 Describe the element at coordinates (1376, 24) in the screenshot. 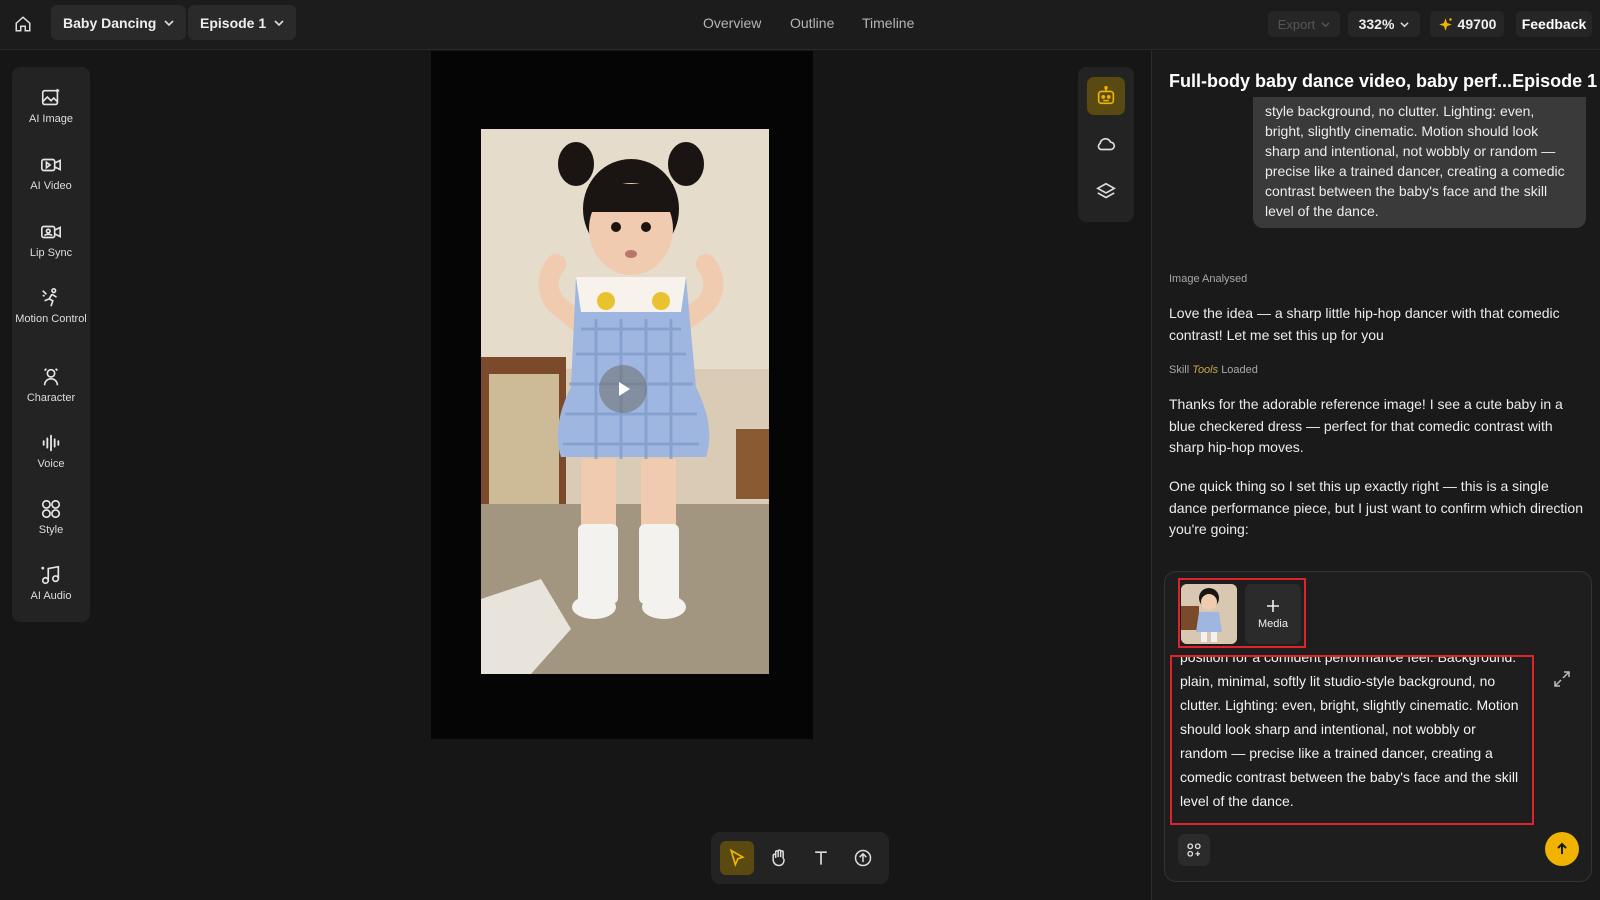

I see `zoom-level: 332%` at that location.